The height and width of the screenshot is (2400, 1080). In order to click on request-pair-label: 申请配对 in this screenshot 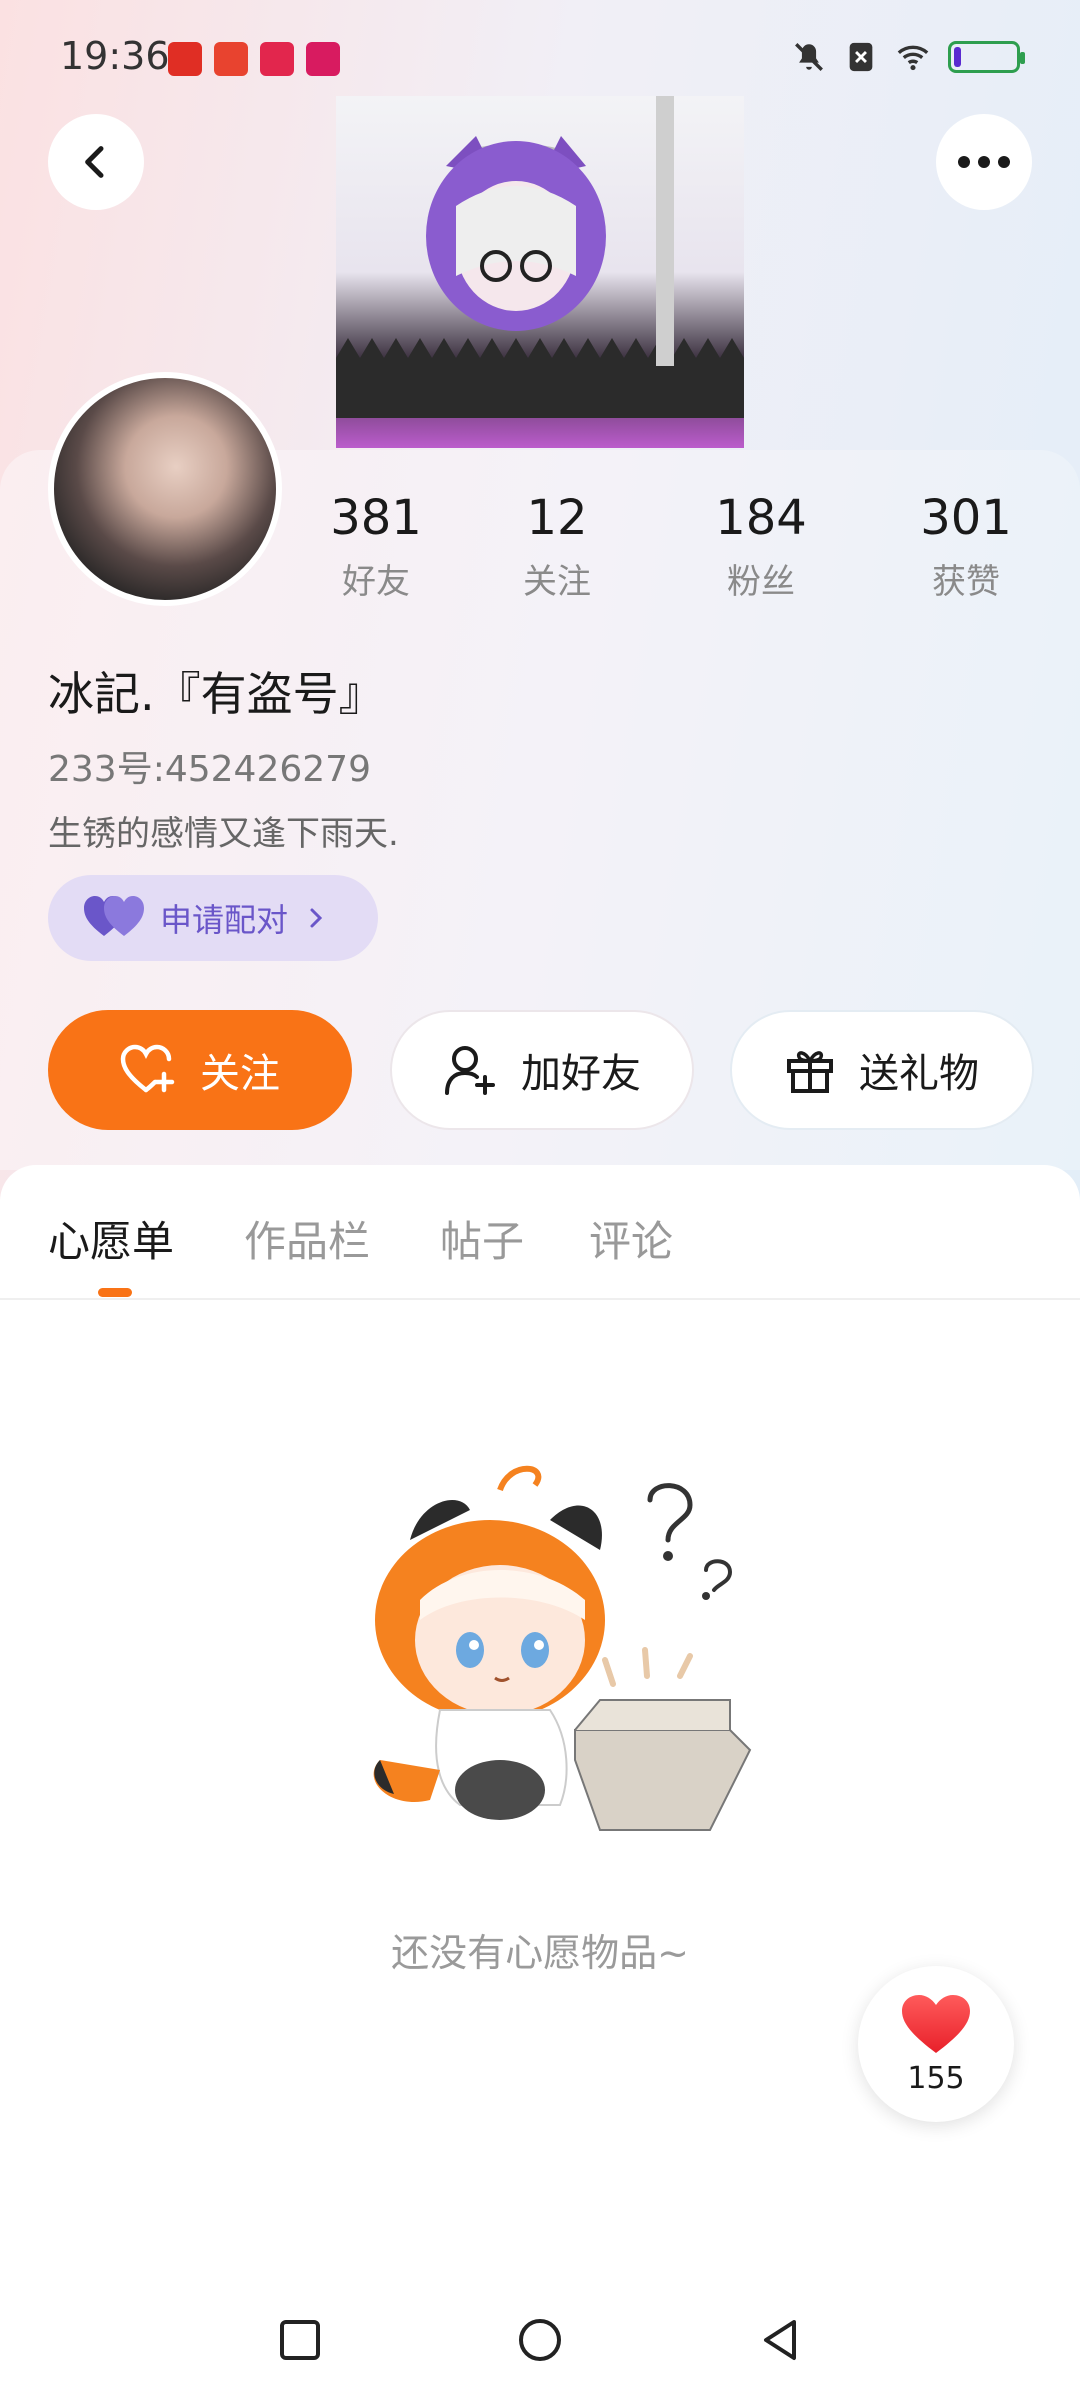, I will do `click(224, 920)`.